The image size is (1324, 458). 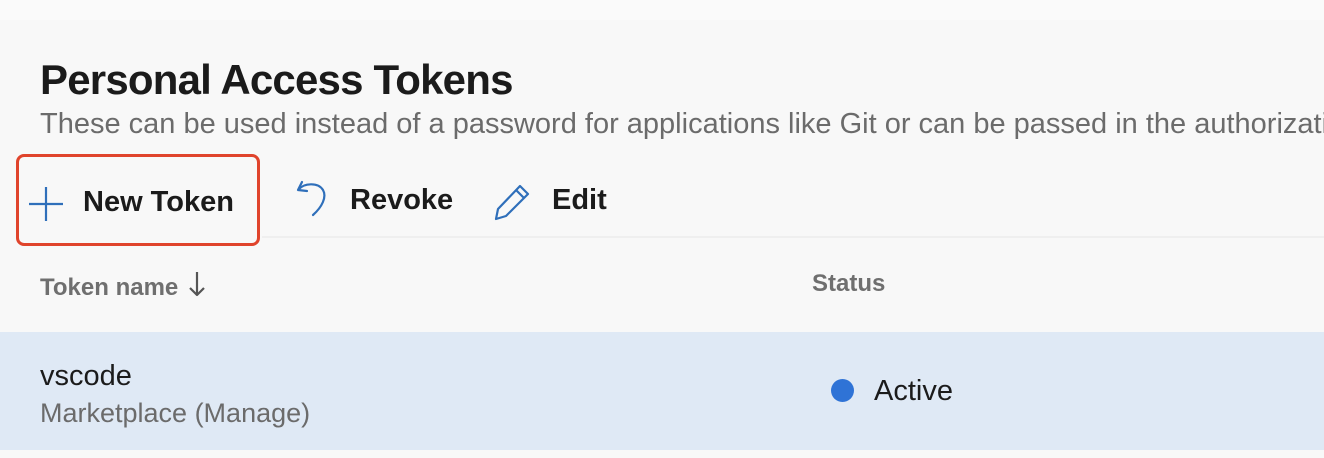 I want to click on revoke-button: Revoke, so click(x=377, y=194).